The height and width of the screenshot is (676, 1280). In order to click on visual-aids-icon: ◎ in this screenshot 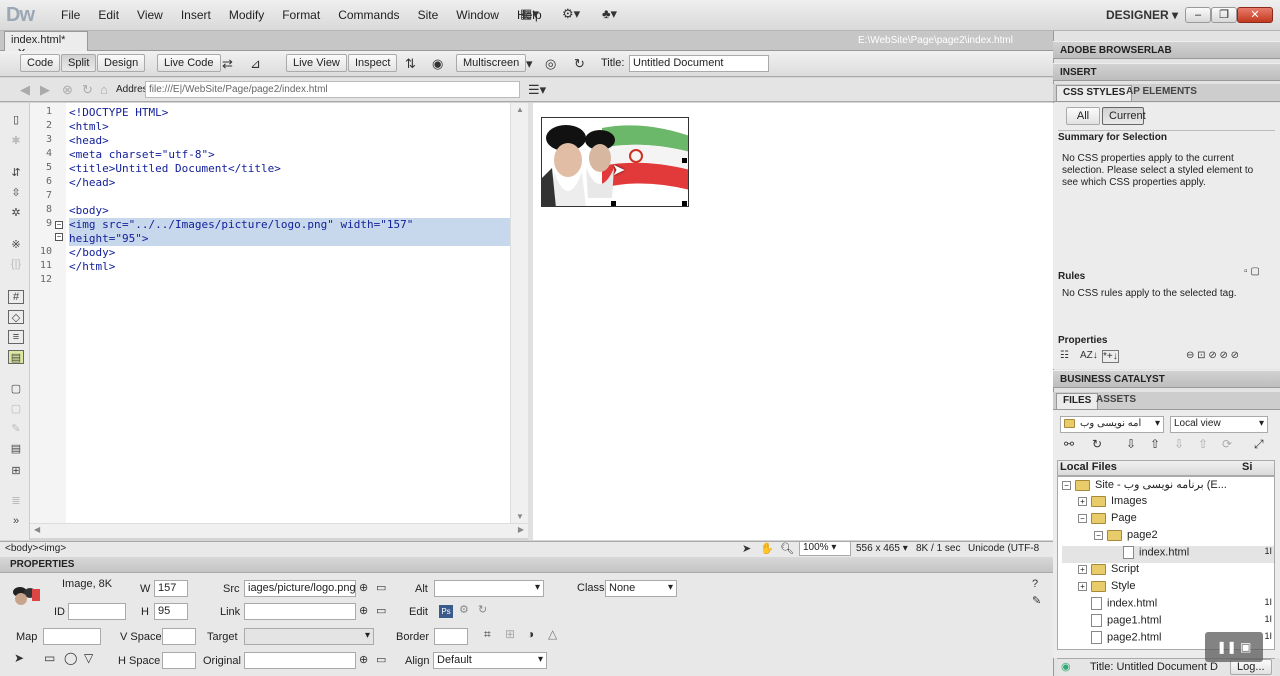, I will do `click(550, 64)`.